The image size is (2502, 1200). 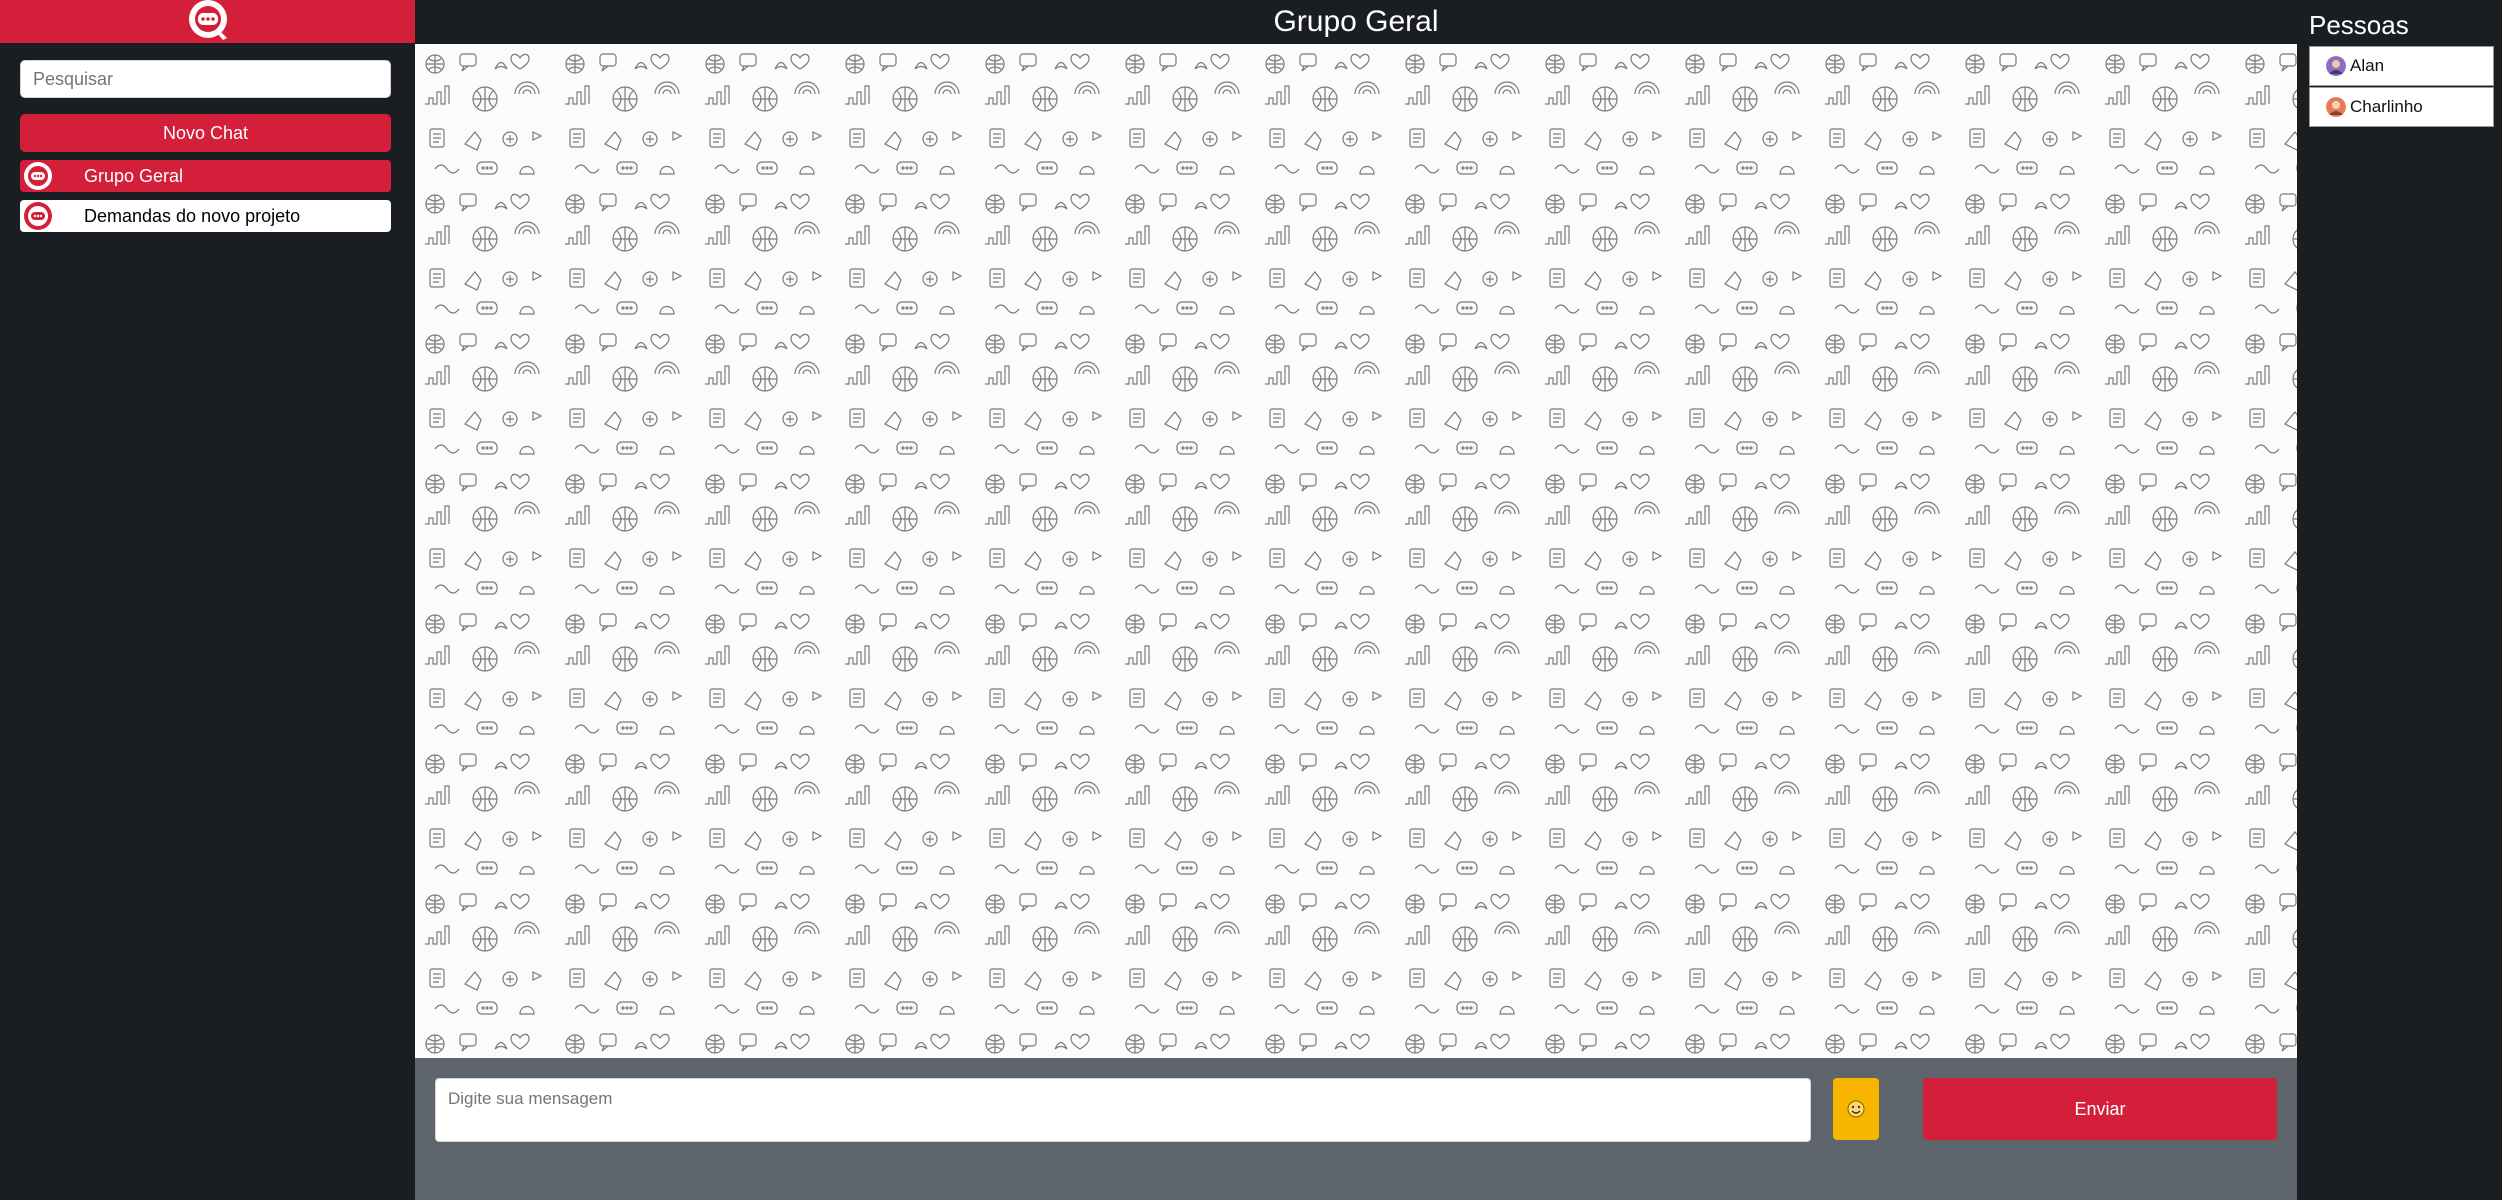 I want to click on send-button: Enviar, so click(x=2100, y=1109).